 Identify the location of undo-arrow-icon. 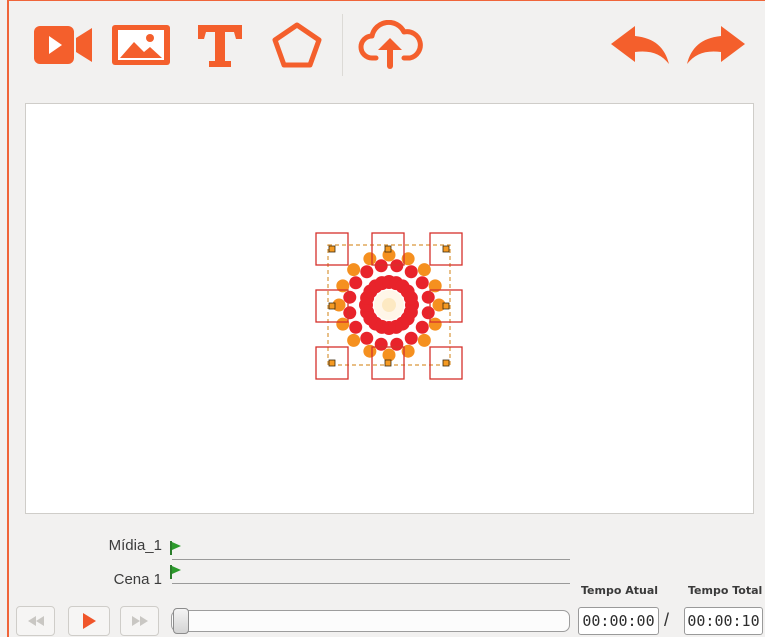
(640, 45).